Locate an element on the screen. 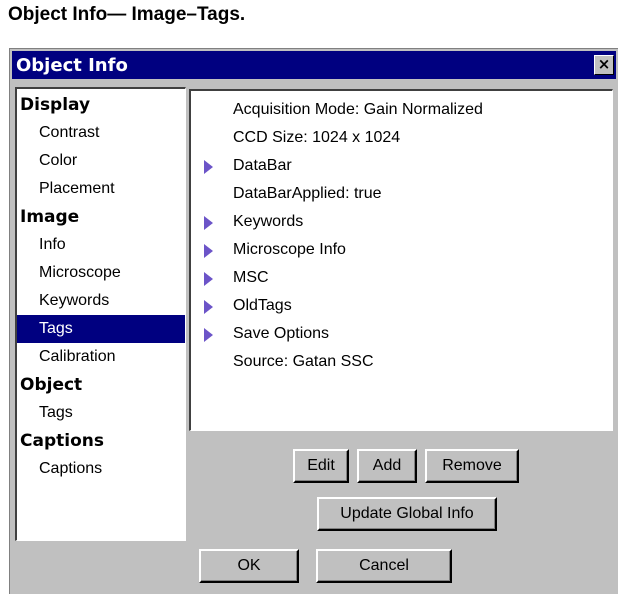 The width and height of the screenshot is (626, 594). tag-row: CCD Size: 1024 x 1024 is located at coordinates (401, 138).